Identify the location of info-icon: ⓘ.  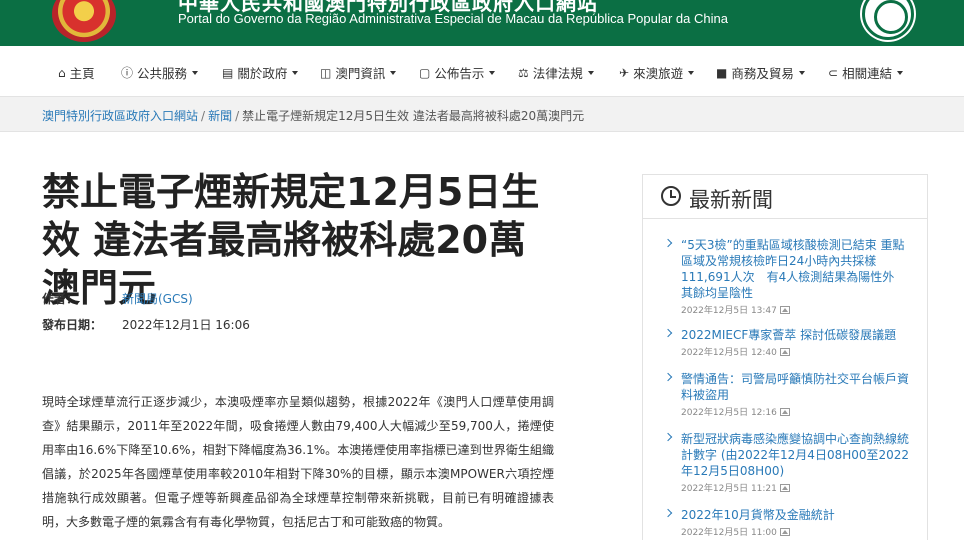
(127, 73).